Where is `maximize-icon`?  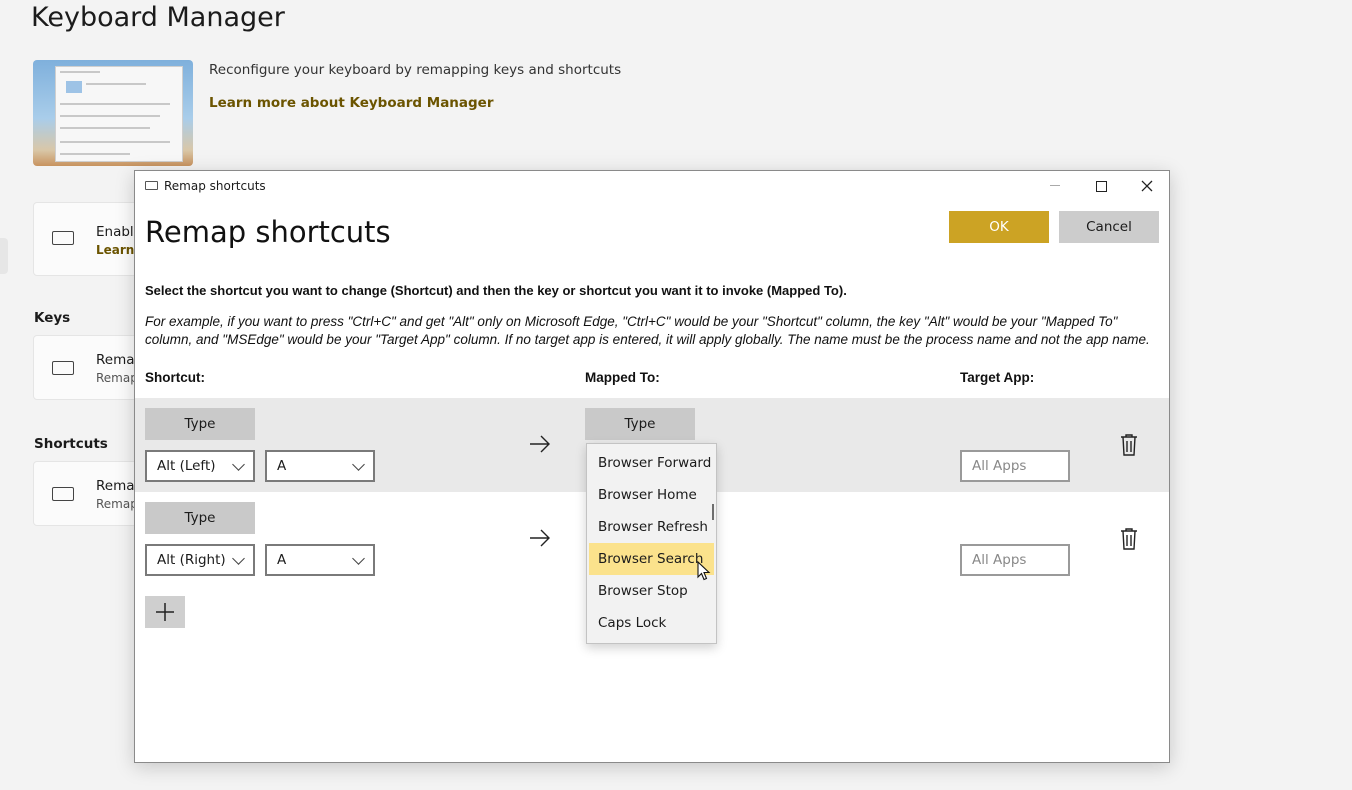
maximize-icon is located at coordinates (1101, 186).